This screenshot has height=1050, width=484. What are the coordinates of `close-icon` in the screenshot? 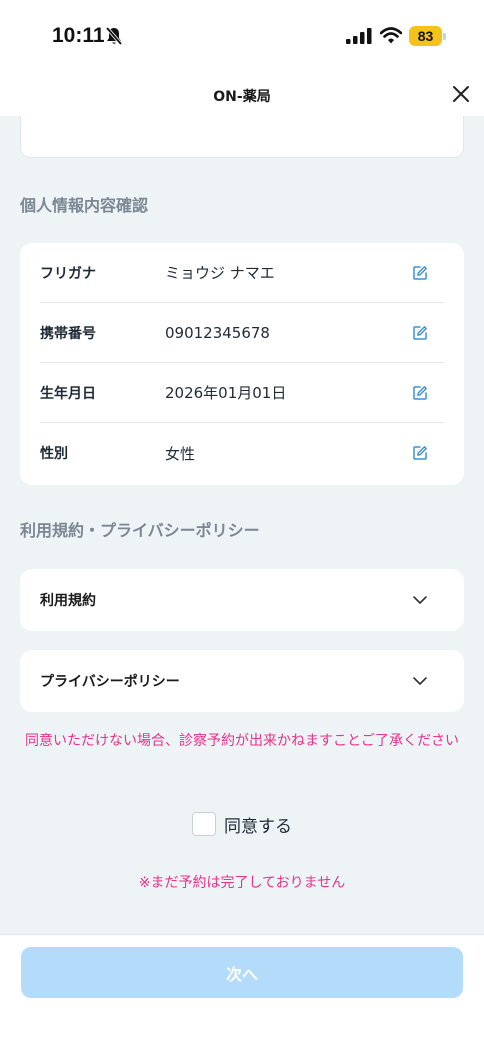 It's located at (461, 94).